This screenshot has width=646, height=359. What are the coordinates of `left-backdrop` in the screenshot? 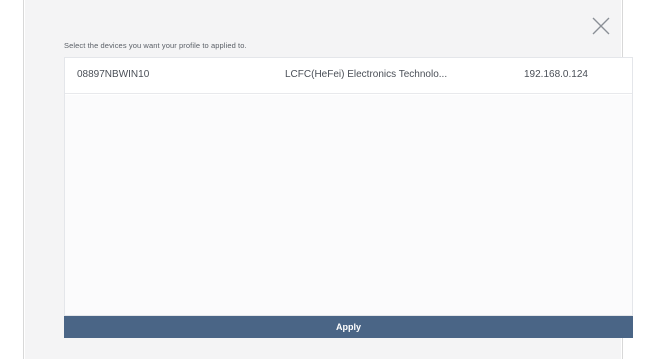 It's located at (12, 179).